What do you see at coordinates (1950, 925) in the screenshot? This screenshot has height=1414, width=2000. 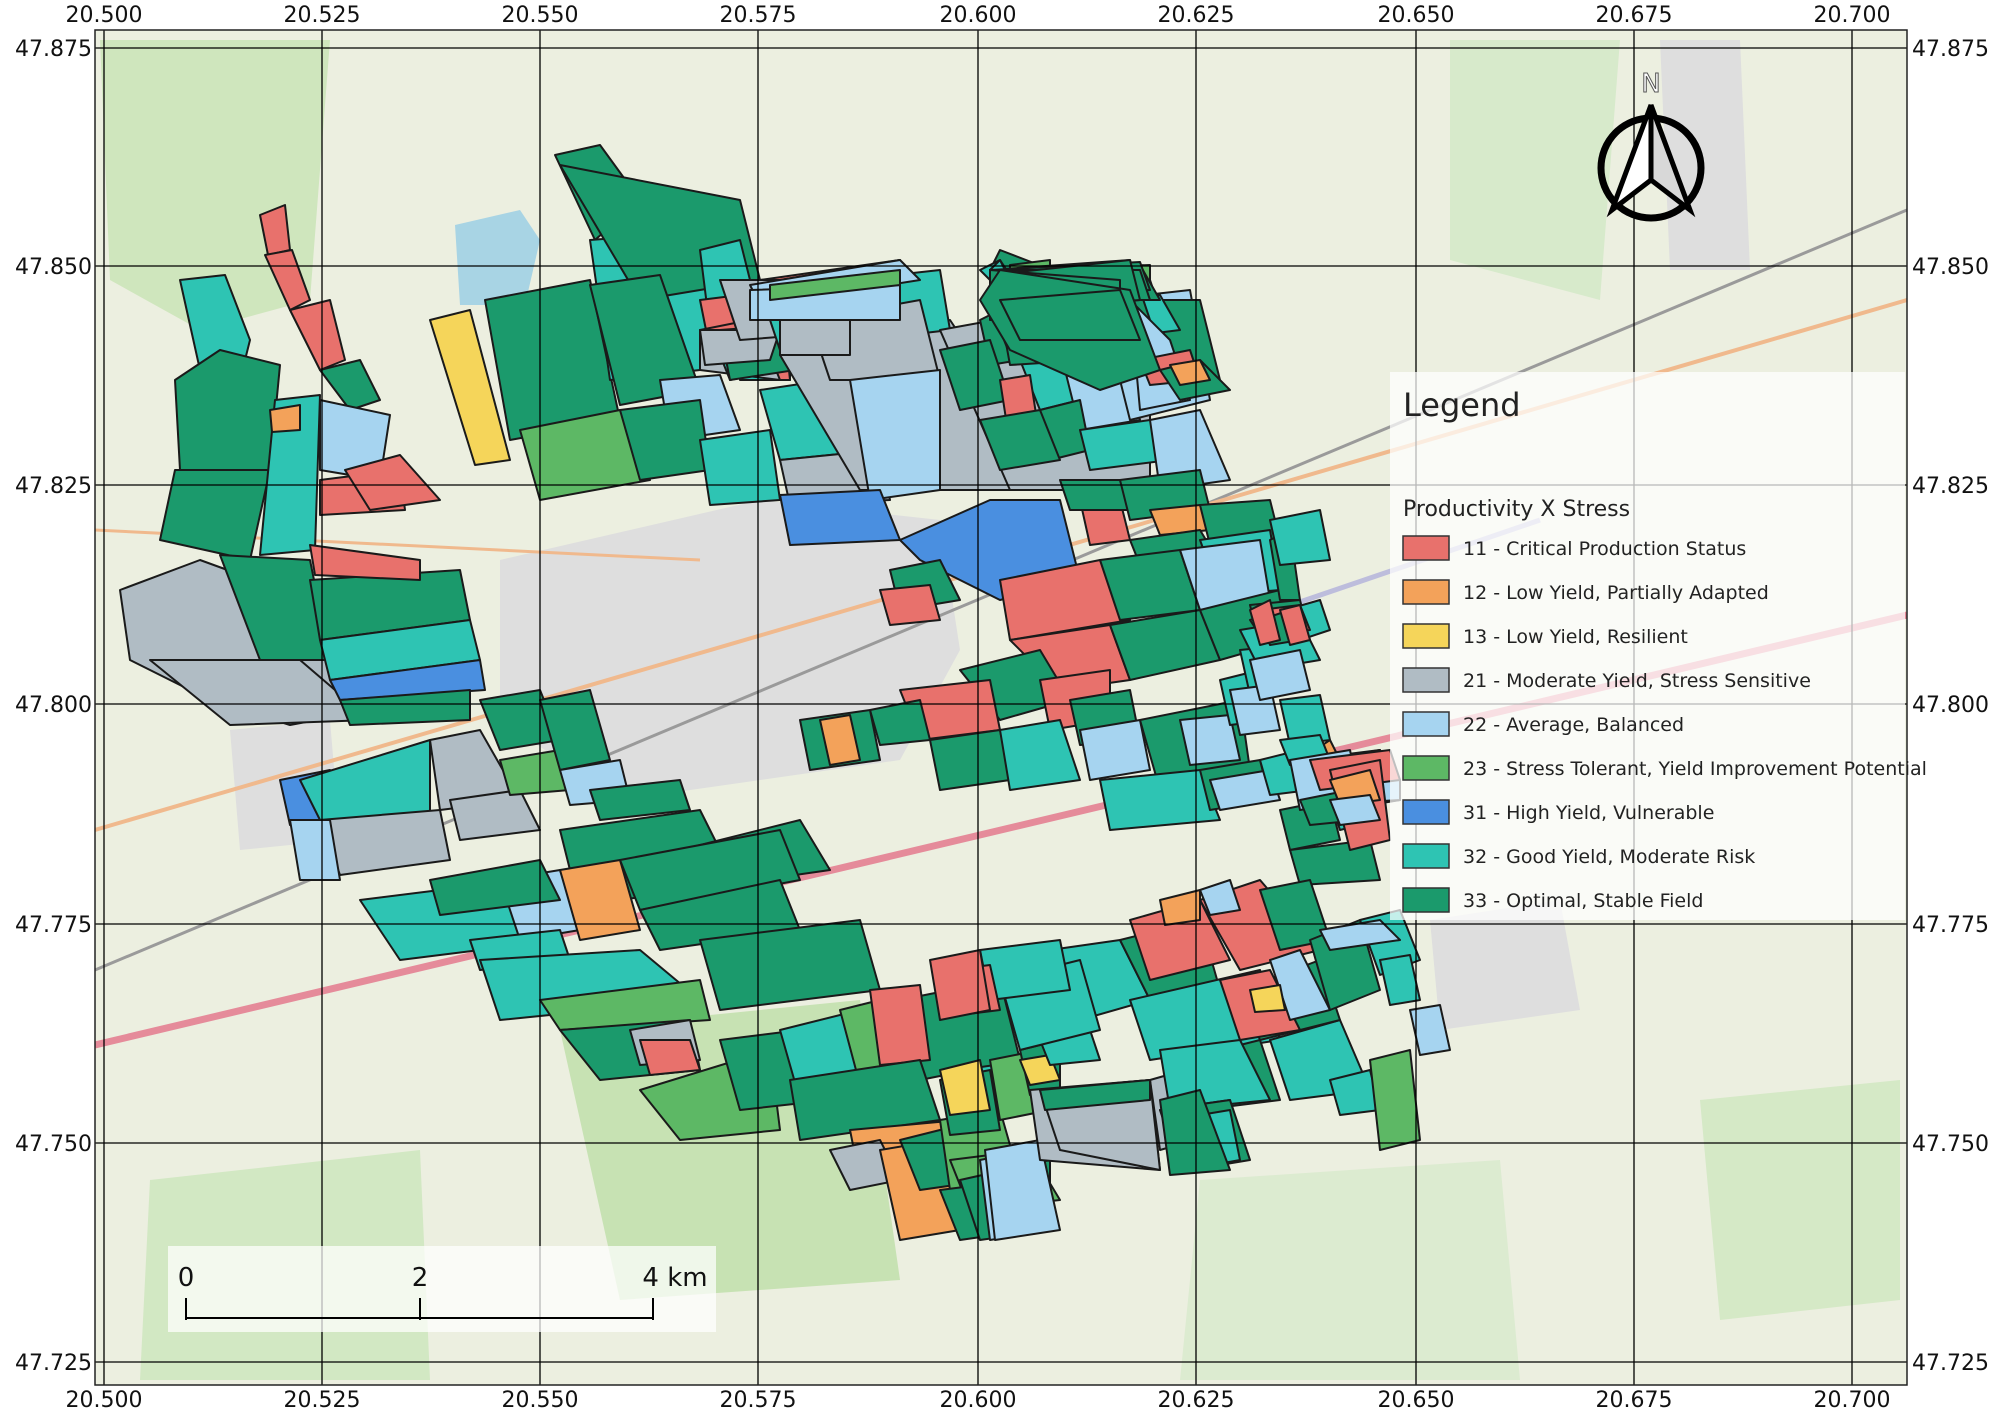 I see `y-tick-label-right: 47.775` at bounding box center [1950, 925].